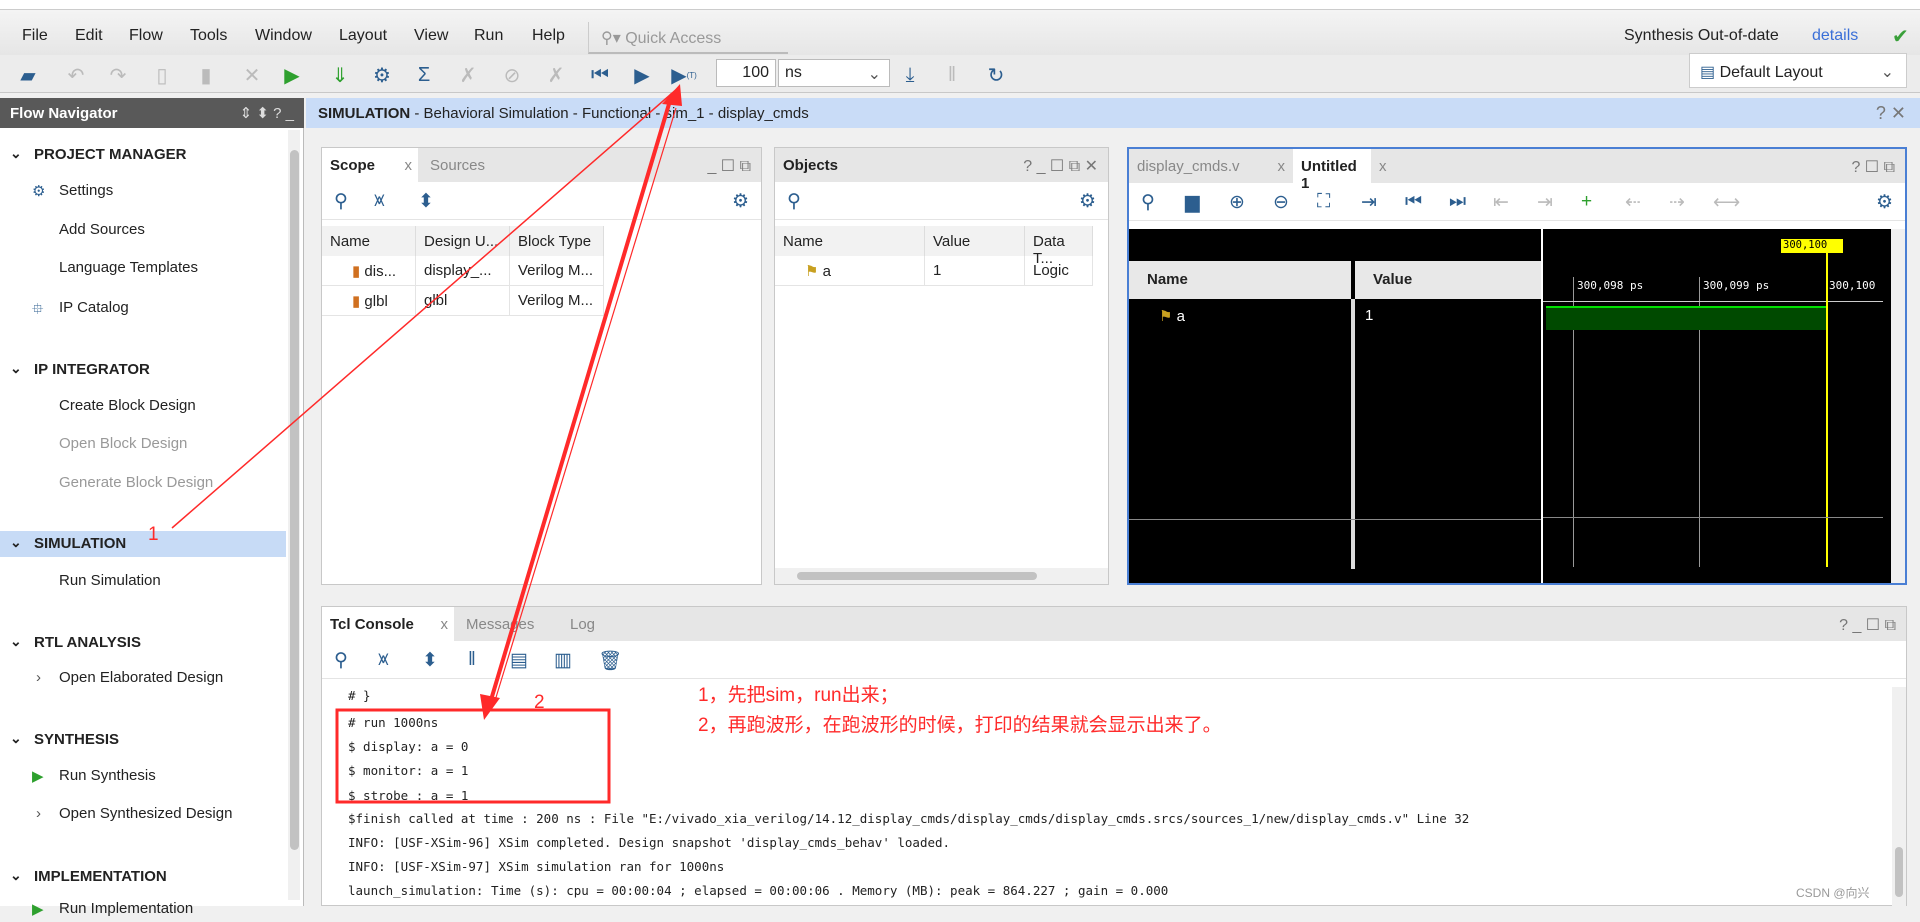  Describe the element at coordinates (798, 695) in the screenshot. I see `annotation-note-1: 1，先把sim，run出来；` at that location.